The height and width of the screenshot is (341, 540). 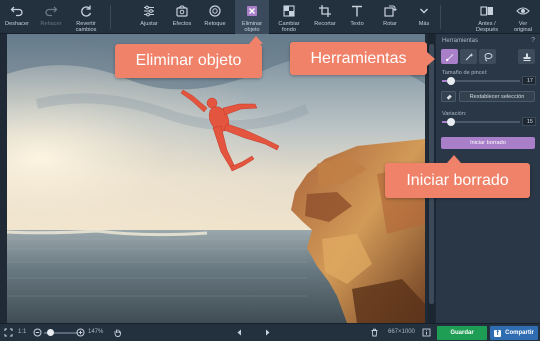 I want to click on zoom-in-icon, so click(x=80, y=332).